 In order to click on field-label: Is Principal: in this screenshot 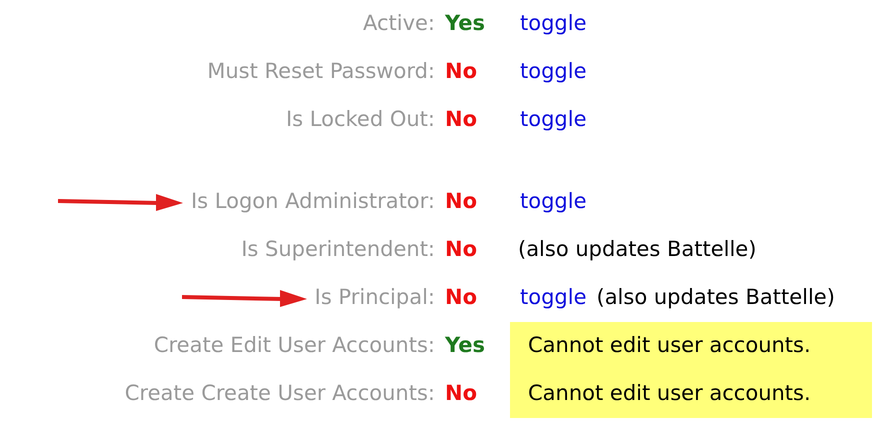, I will do `click(374, 298)`.